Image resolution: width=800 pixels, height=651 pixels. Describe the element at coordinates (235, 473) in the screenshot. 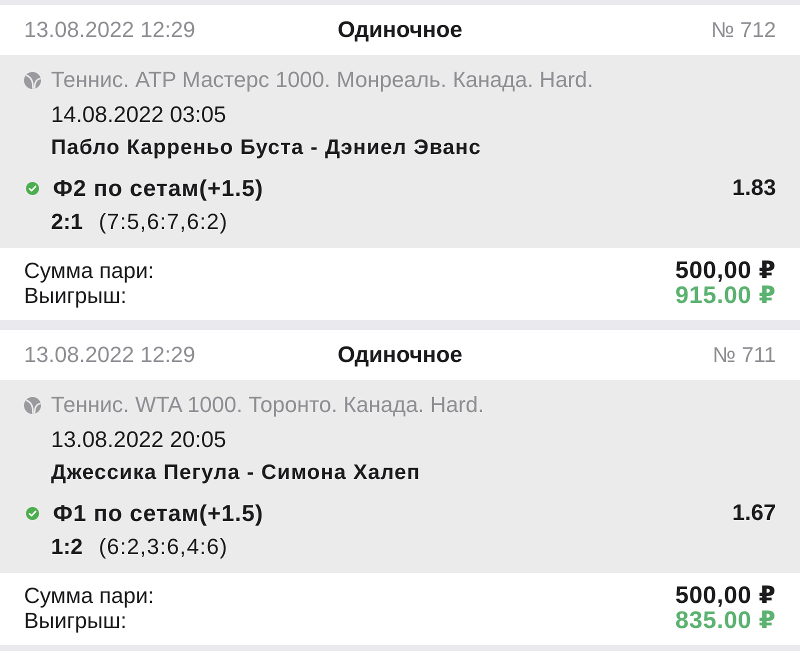

I see `match-title: Джессика Пегула - Симона Халеп` at that location.